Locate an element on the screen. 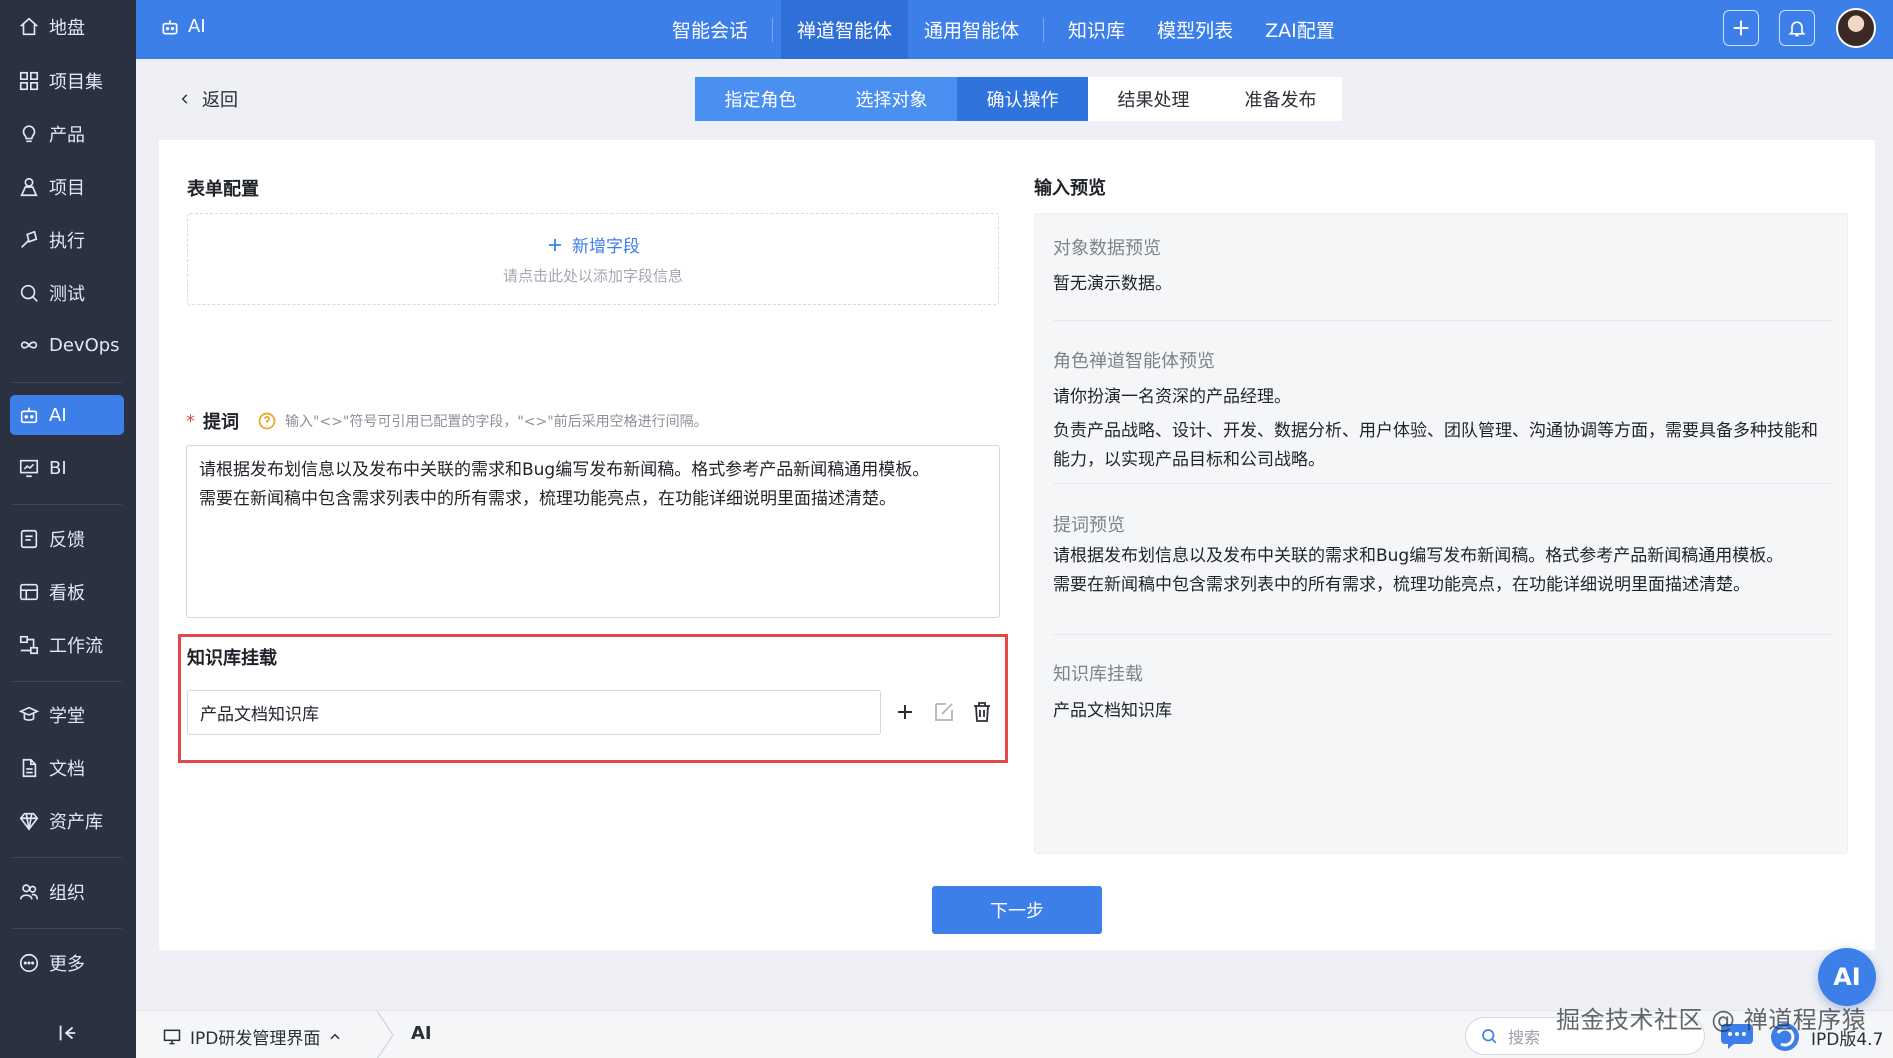 The width and height of the screenshot is (1893, 1058). sidebar-item-label: 工作流 is located at coordinates (76, 646).